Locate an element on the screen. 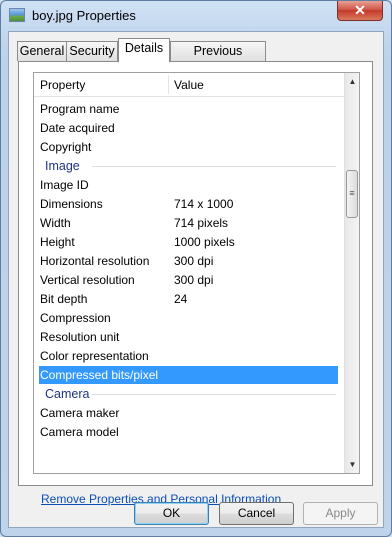 The width and height of the screenshot is (392, 537). property-row: Resolution unit is located at coordinates (189, 337).